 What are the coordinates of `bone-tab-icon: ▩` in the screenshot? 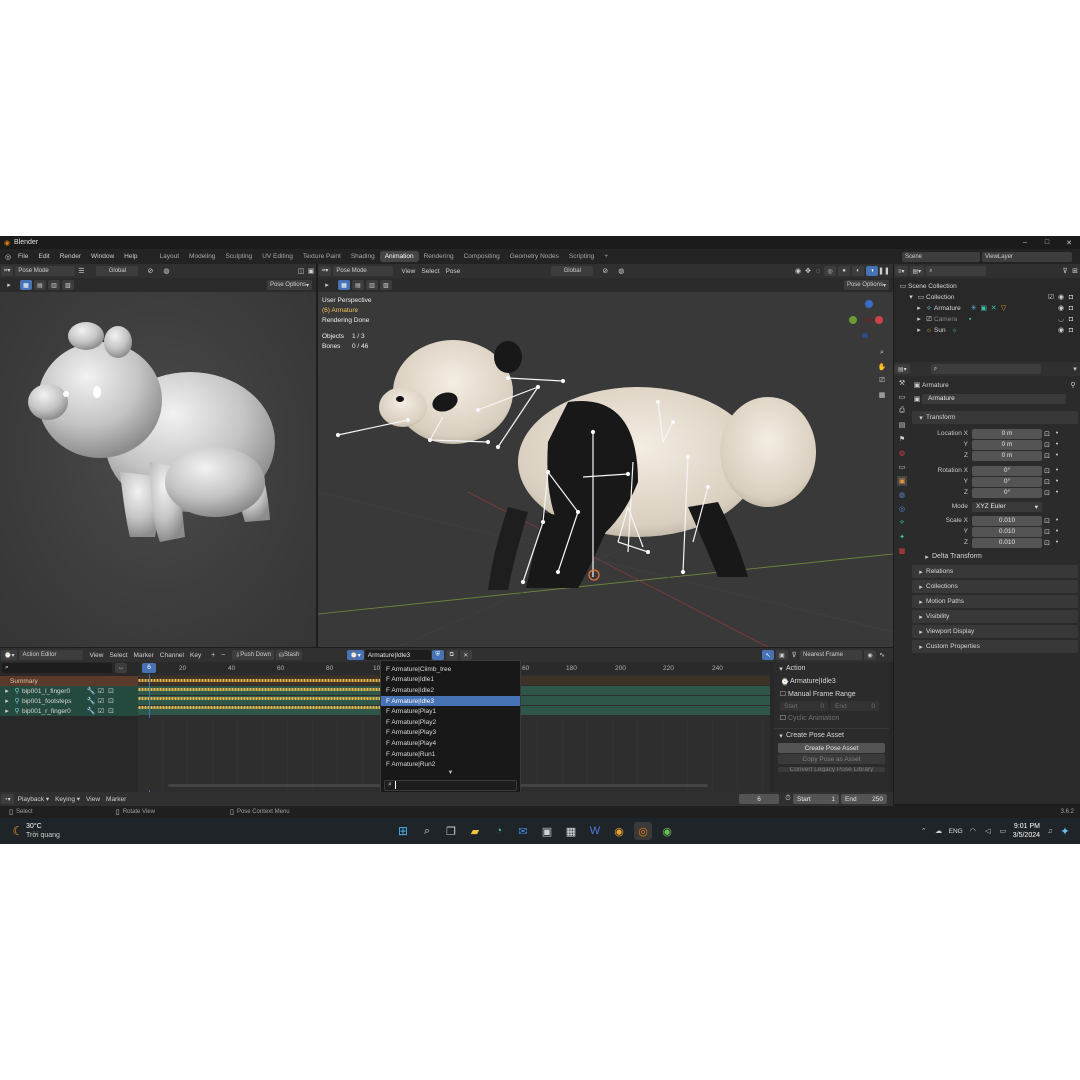 It's located at (902, 551).